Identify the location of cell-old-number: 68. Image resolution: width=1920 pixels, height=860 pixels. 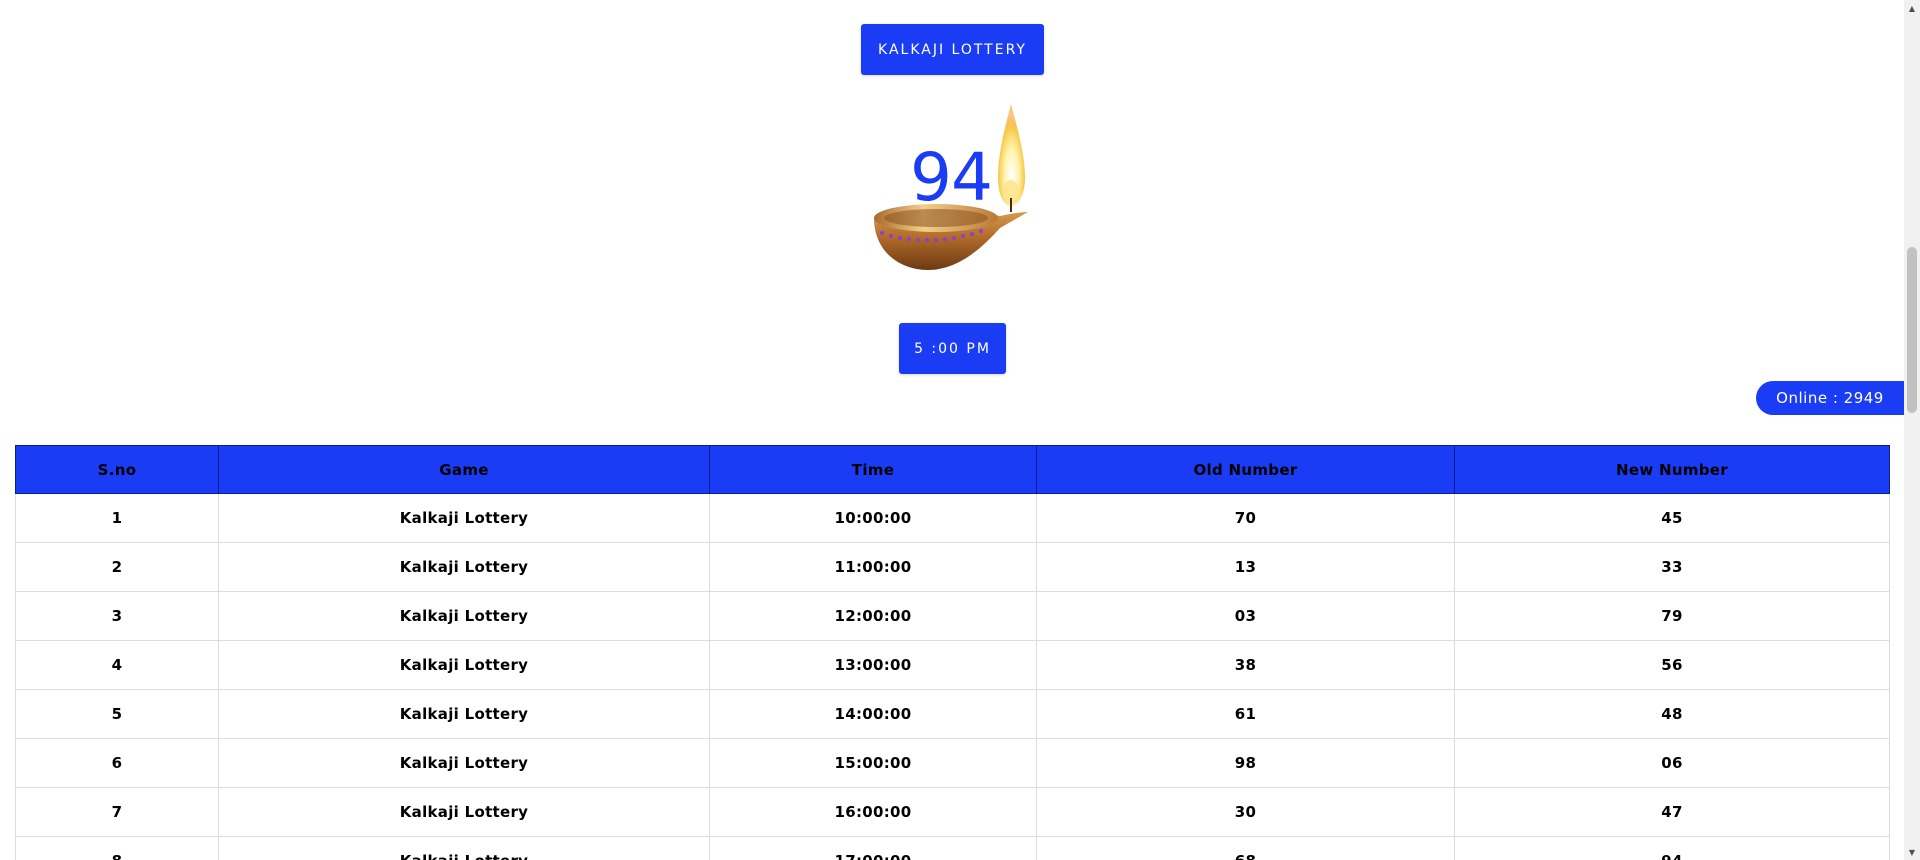
(1245, 848).